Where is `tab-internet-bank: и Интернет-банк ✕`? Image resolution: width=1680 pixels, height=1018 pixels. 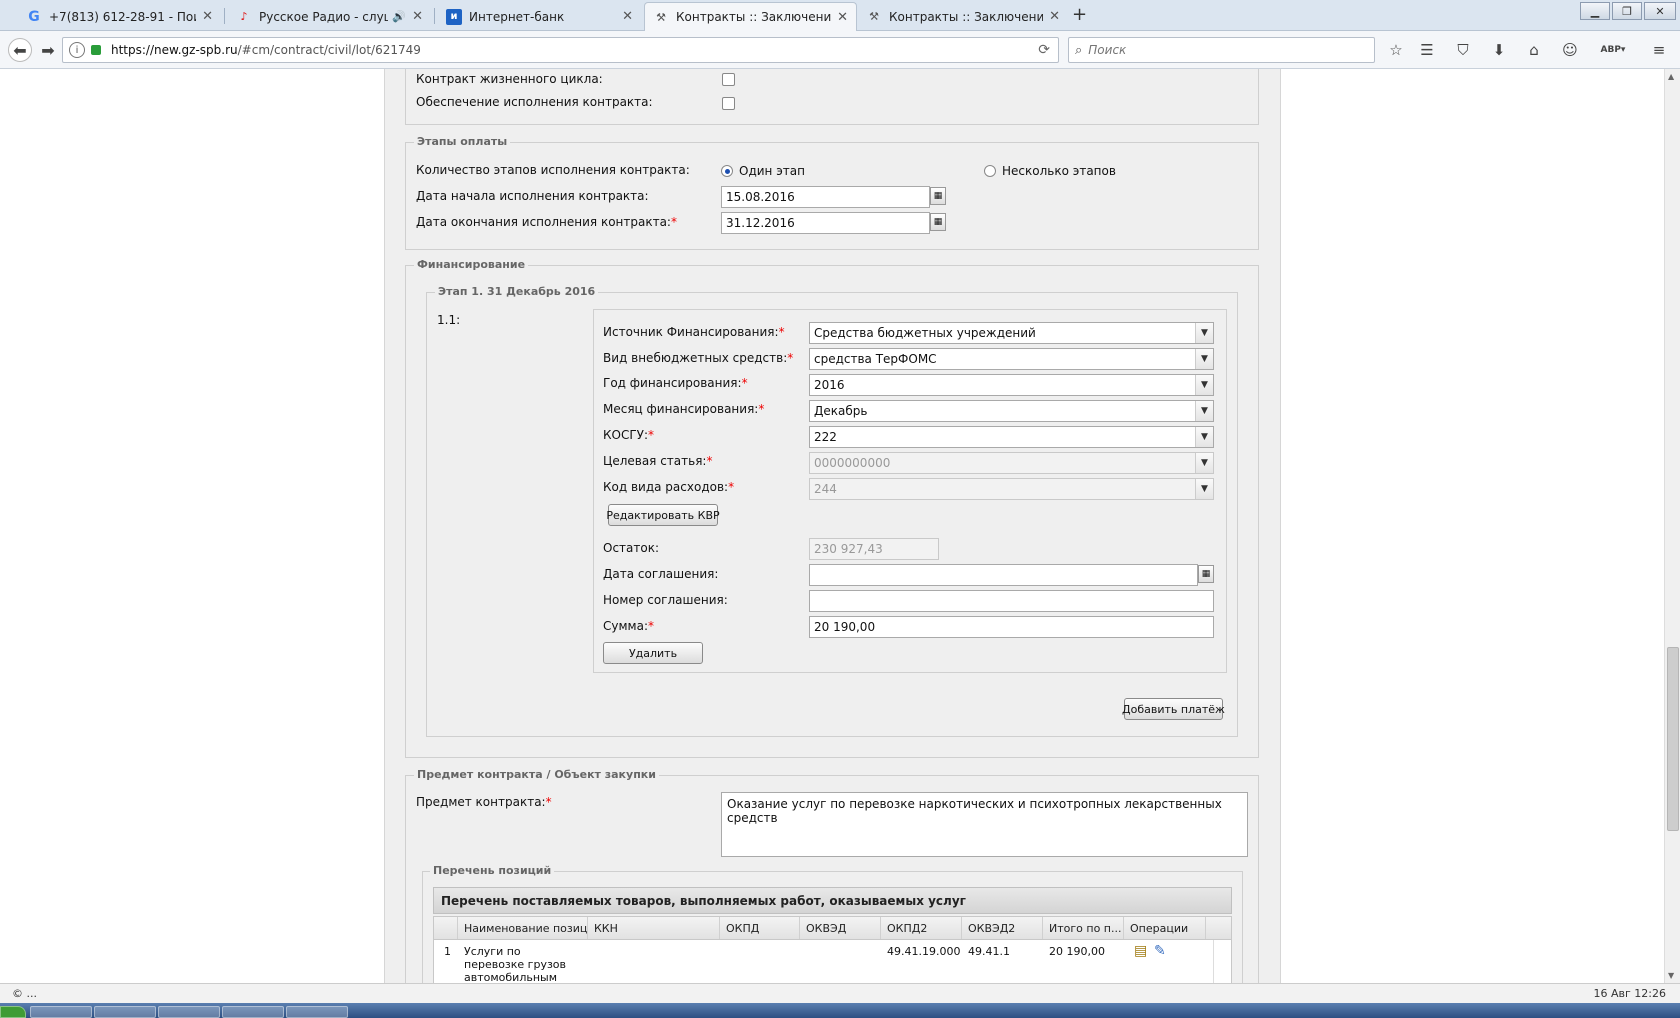
tab-internet-bank: и Интернет-банк ✕ is located at coordinates (539, 16).